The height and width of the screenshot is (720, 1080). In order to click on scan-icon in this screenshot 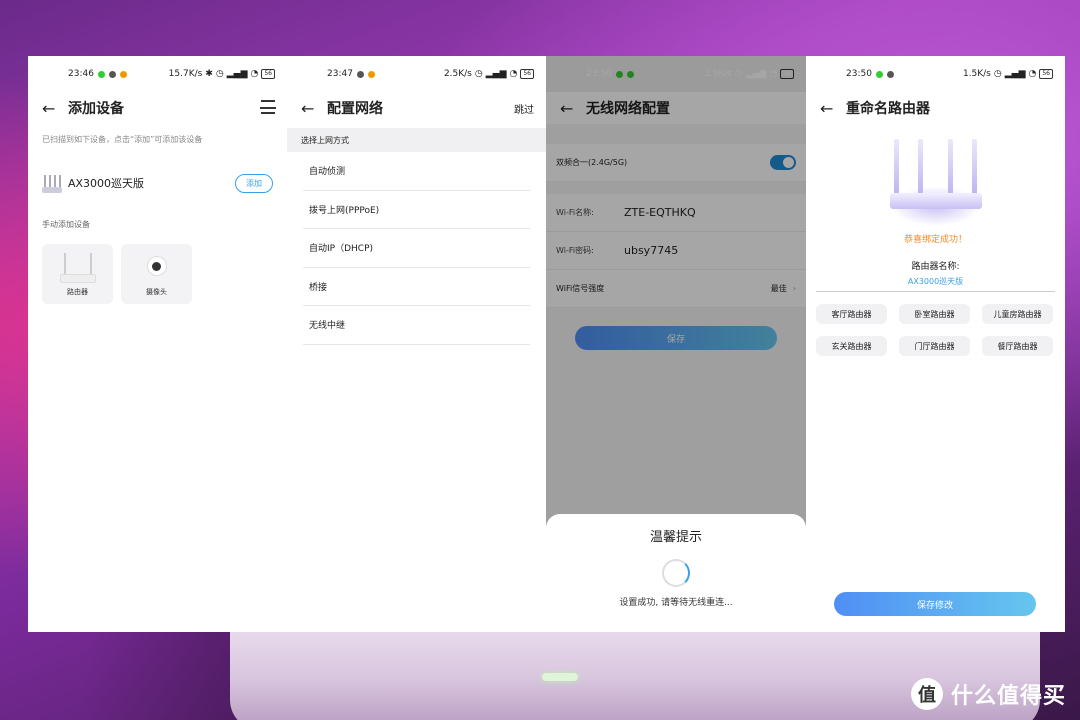, I will do `click(268, 107)`.